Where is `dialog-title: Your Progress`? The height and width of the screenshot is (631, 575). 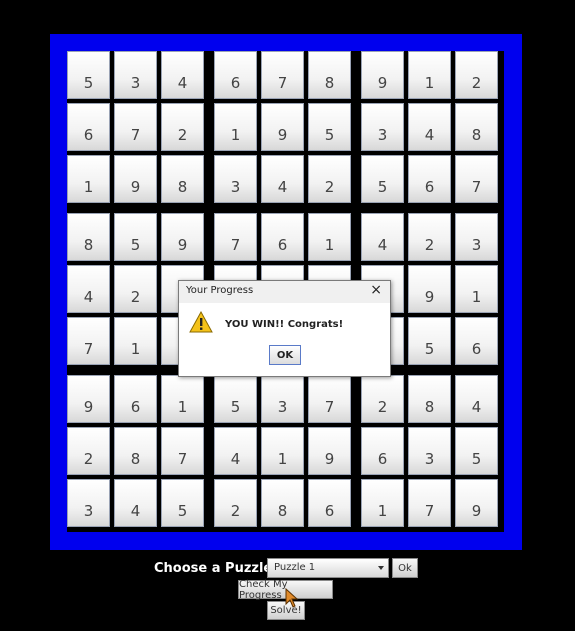
dialog-title: Your Progress is located at coordinates (220, 290).